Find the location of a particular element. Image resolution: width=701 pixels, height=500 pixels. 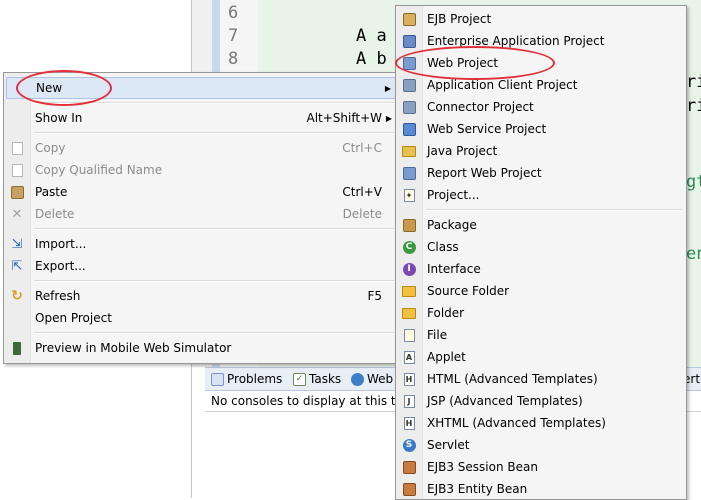

menu-item-ejb3-session-bean: EJB3 Session Bean is located at coordinates (541, 467).